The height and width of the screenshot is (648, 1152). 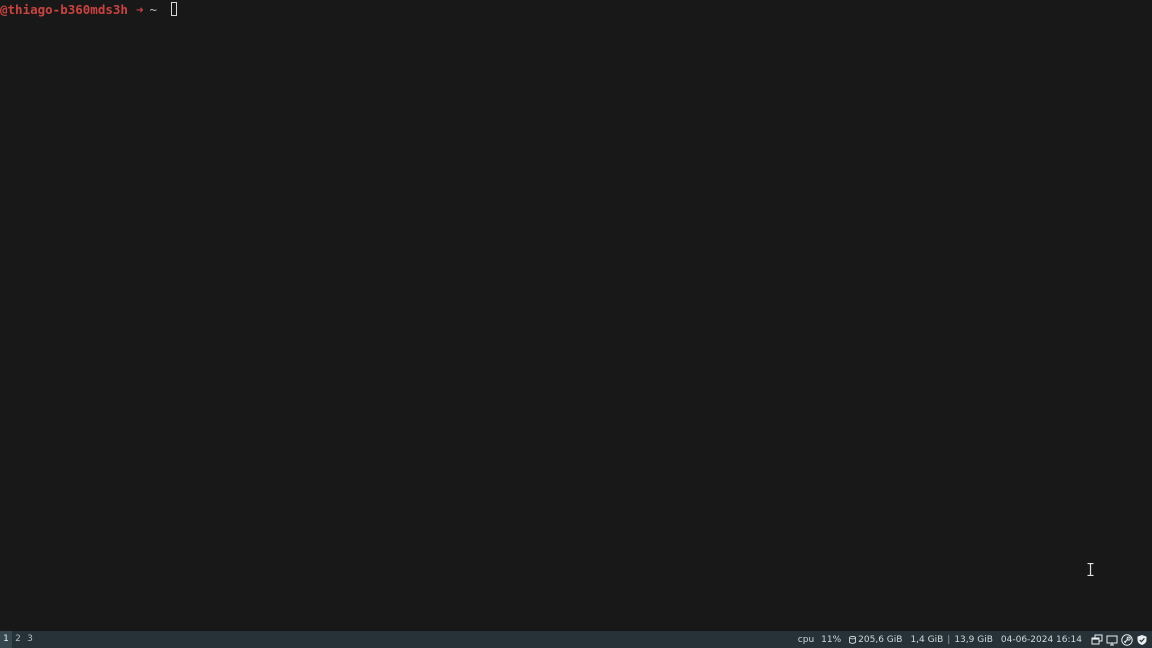 I want to click on shield-icon, so click(x=1142, y=640).